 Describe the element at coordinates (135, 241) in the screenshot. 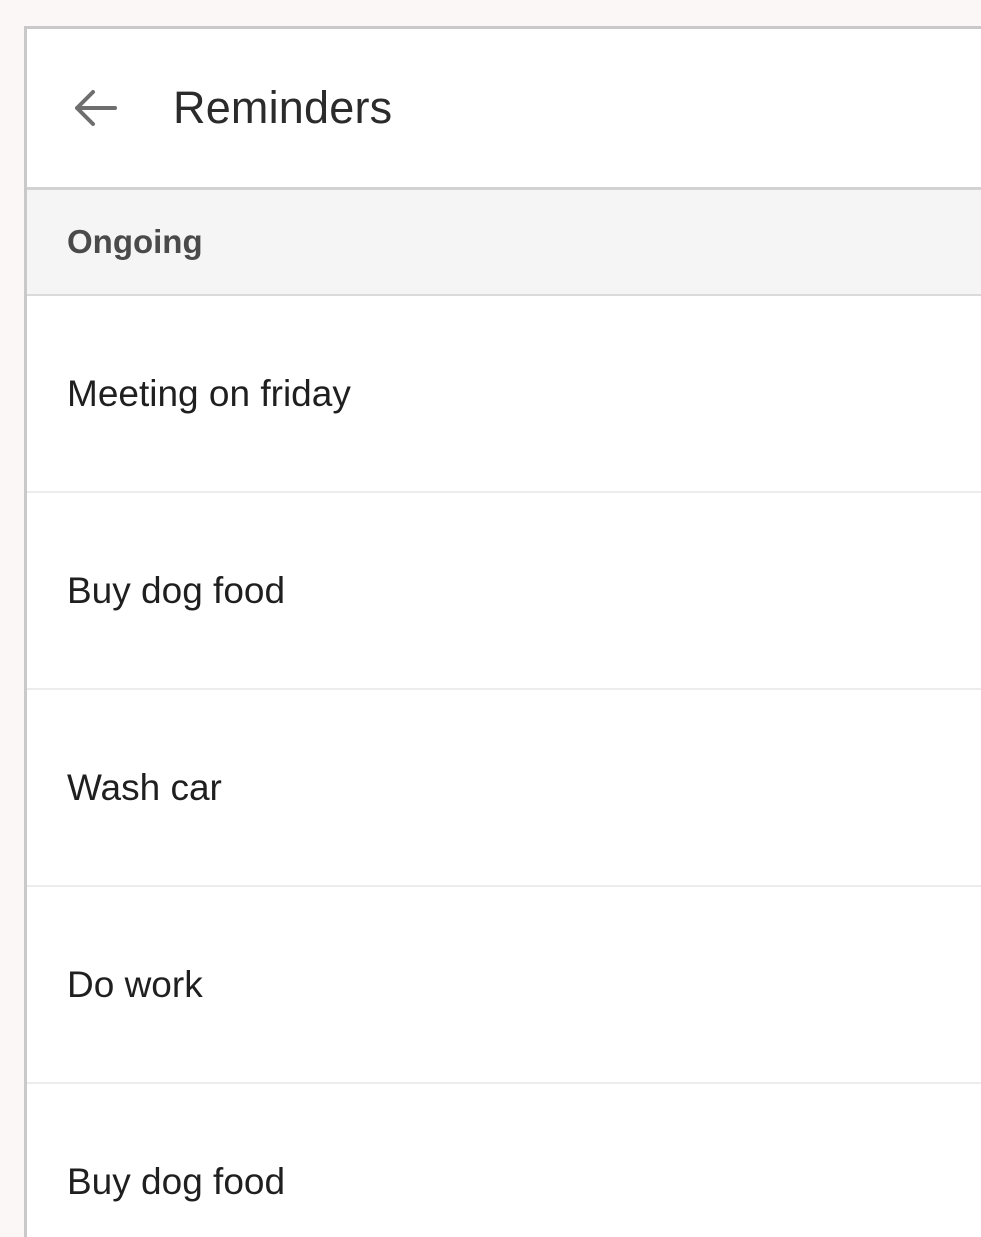

I see `section-title: Ongoing` at that location.